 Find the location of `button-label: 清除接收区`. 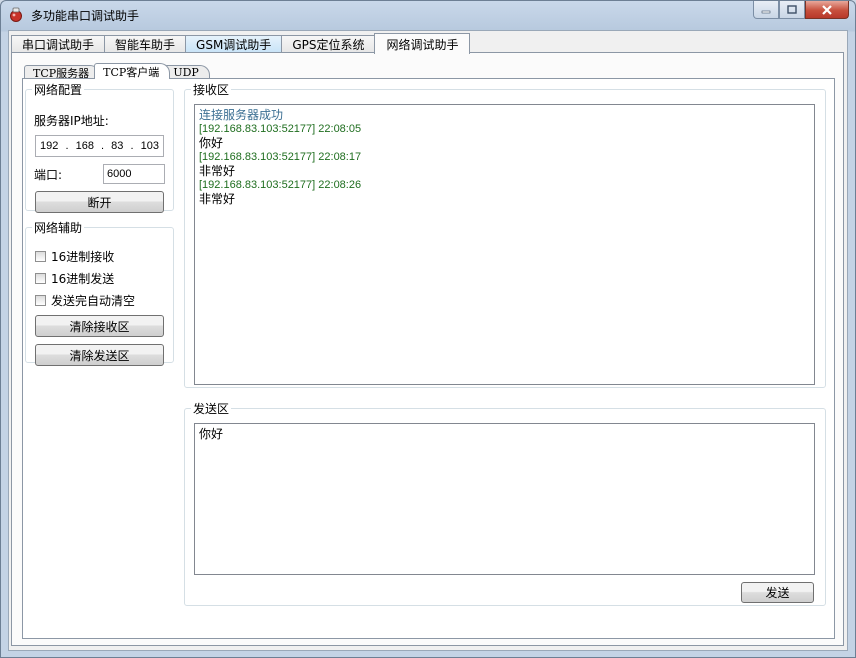

button-label: 清除接收区 is located at coordinates (99, 326).